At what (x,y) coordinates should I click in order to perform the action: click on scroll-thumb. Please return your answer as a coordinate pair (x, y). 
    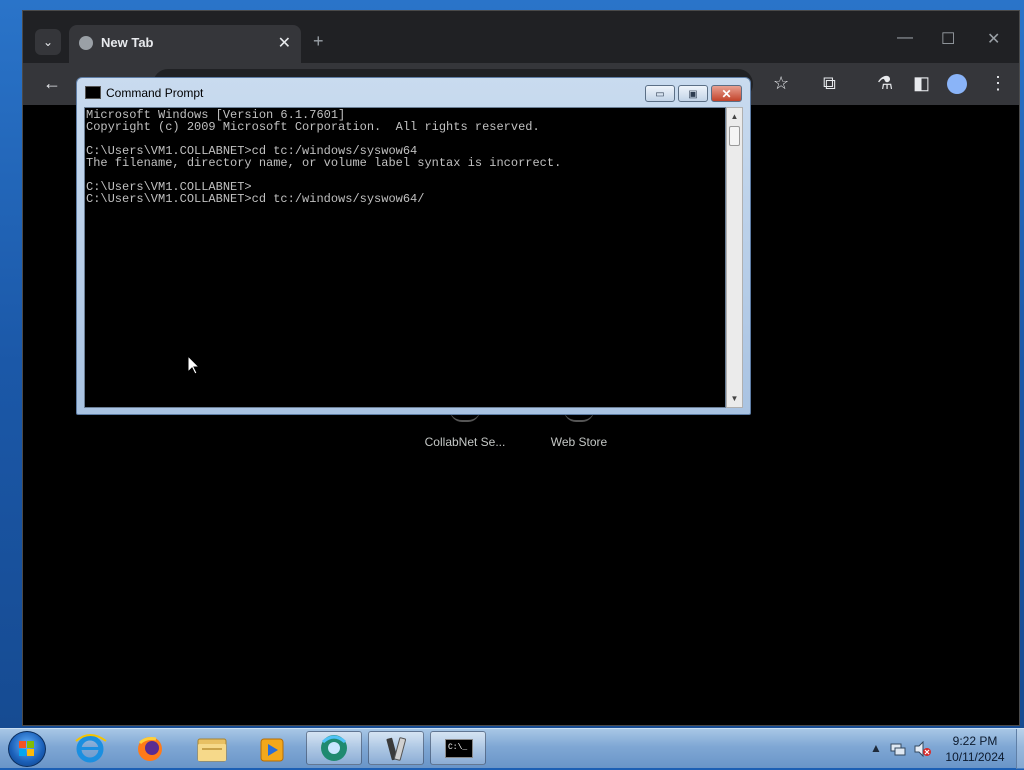
    Looking at the image, I should click on (734, 136).